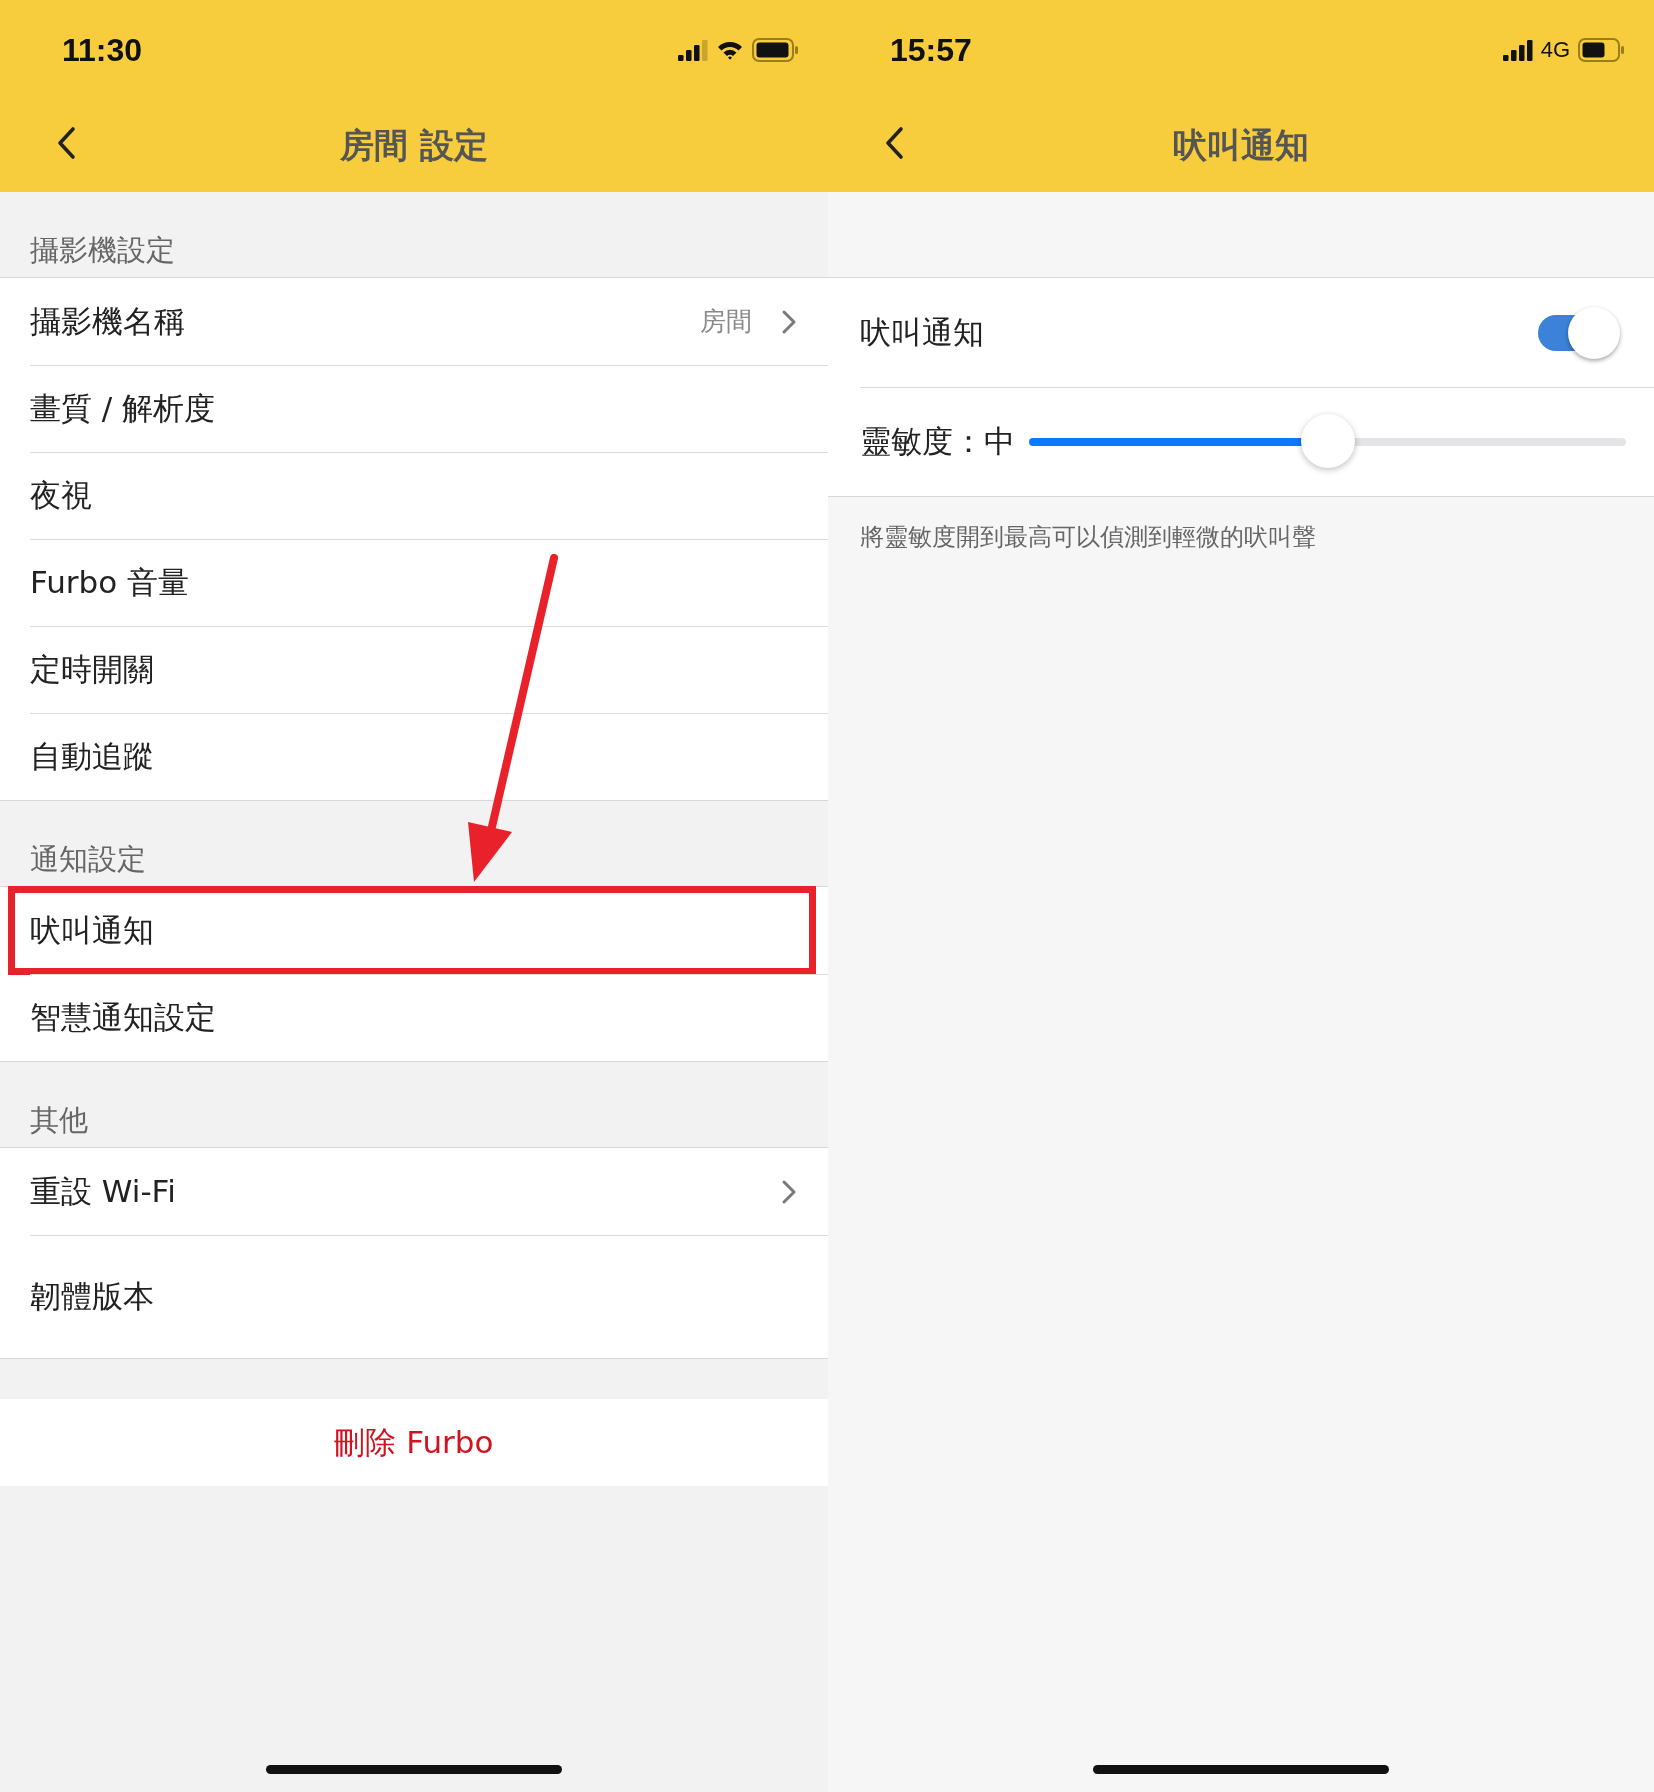 The height and width of the screenshot is (1792, 1654). I want to click on settings-row: 畫質 / 解析度, so click(429, 408).